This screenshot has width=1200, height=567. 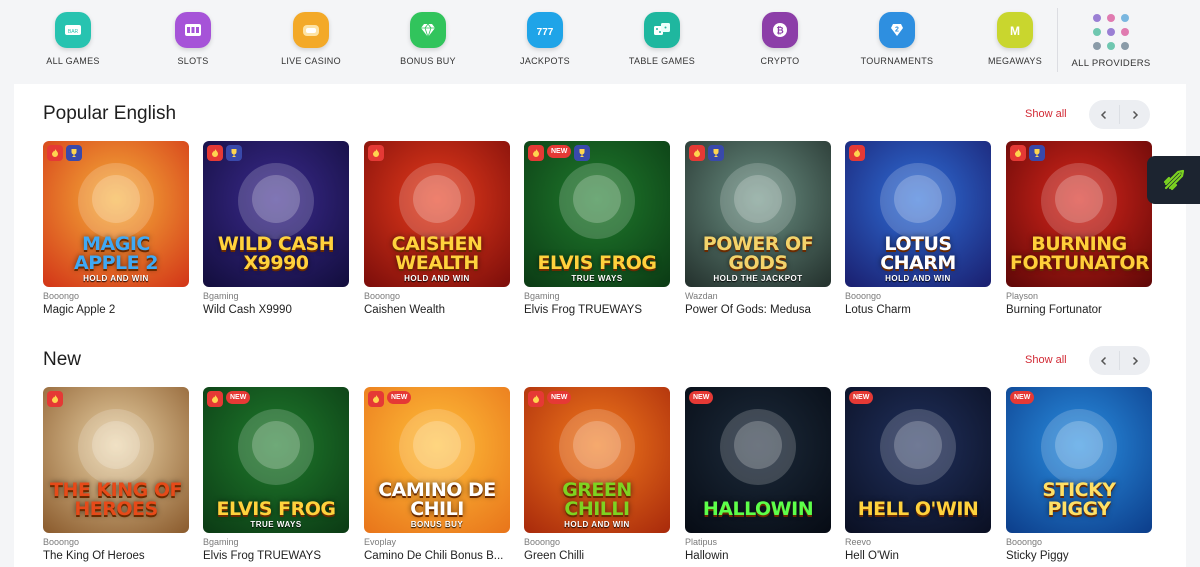 I want to click on game-provider: Playson, so click(x=1022, y=296).